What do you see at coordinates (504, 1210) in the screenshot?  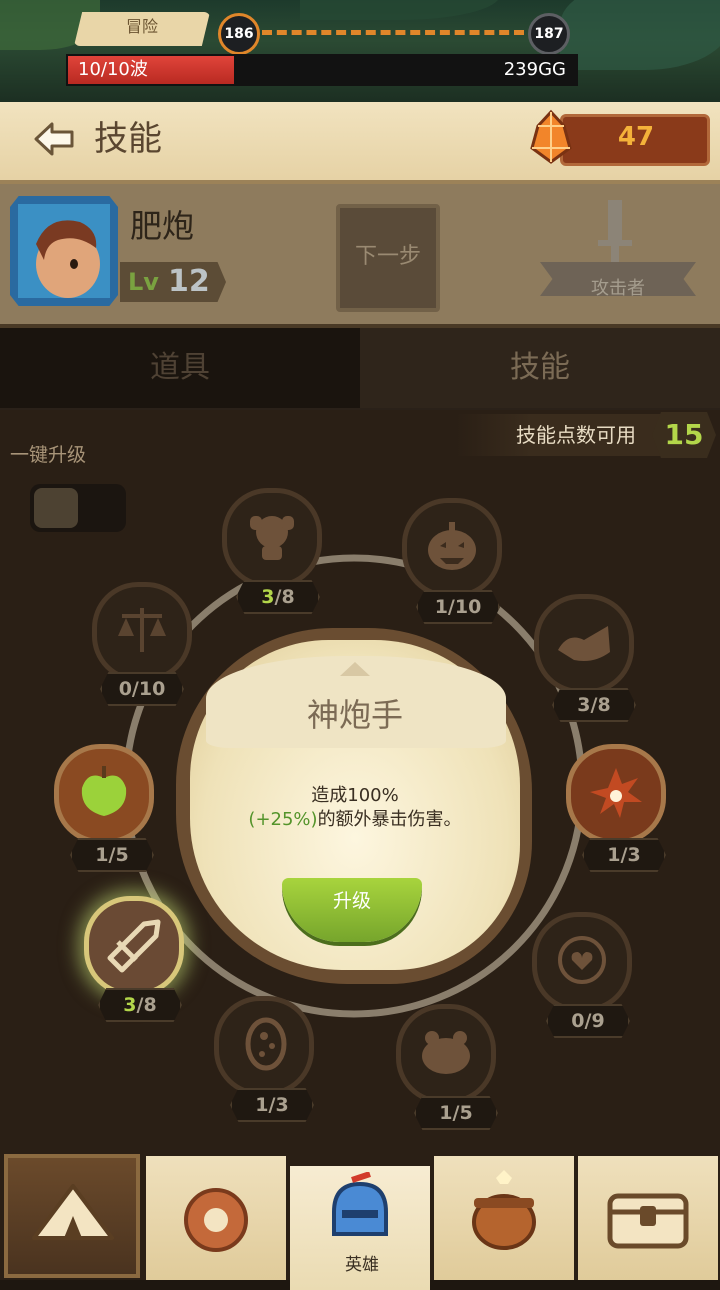 I see `cauldron-icon` at bounding box center [504, 1210].